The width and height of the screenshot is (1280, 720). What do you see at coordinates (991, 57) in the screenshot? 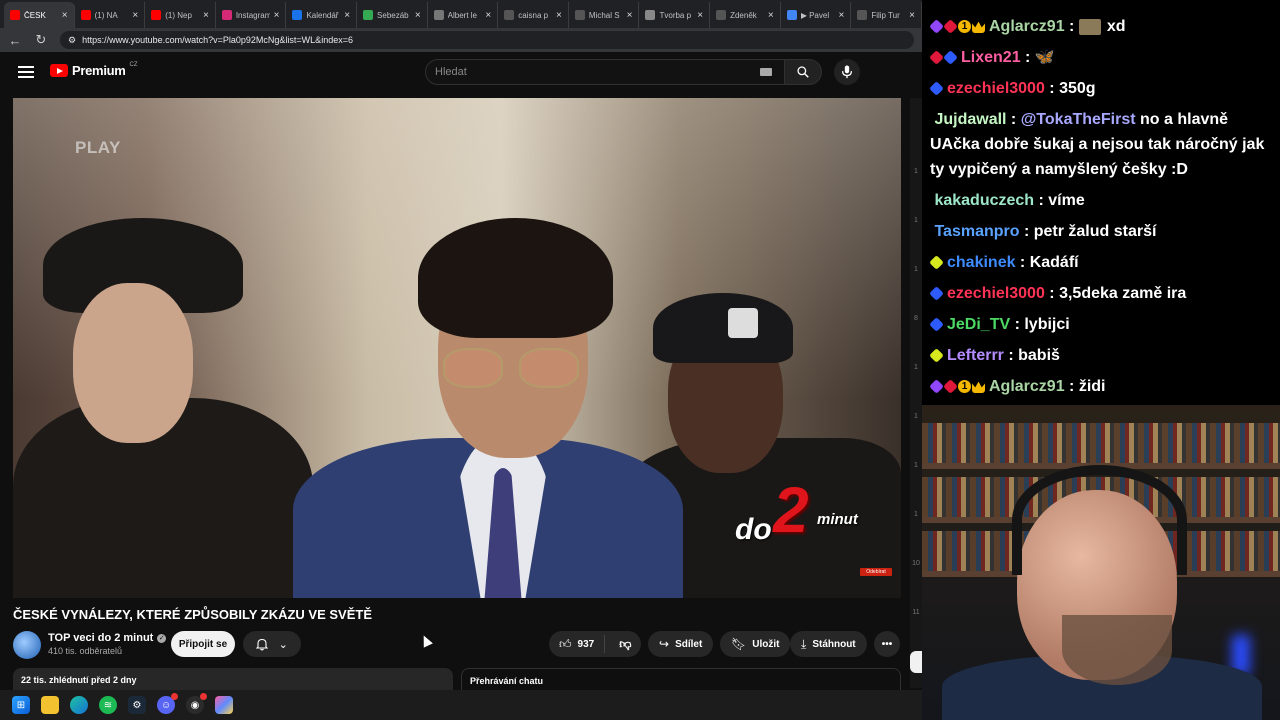
I see `chat-username: Lixen21` at bounding box center [991, 57].